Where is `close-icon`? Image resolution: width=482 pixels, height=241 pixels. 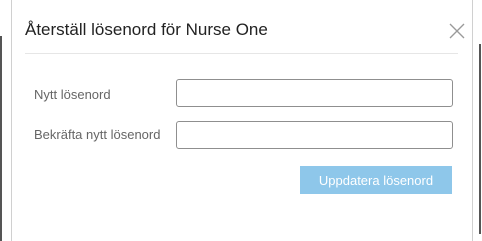 close-icon is located at coordinates (457, 31).